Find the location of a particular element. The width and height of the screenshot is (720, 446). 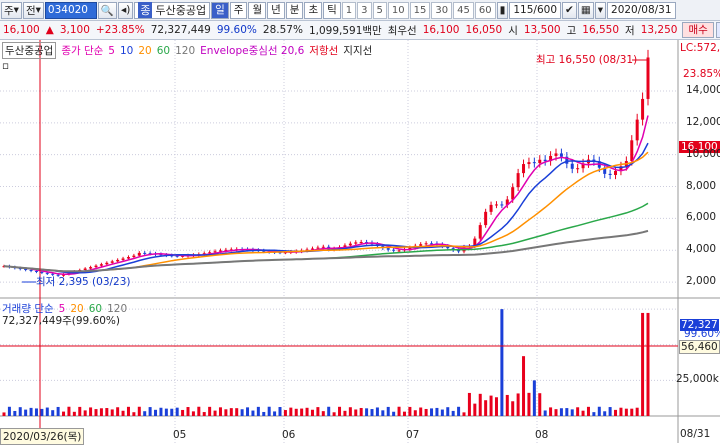

period-minute: 분 is located at coordinates (294, 10).